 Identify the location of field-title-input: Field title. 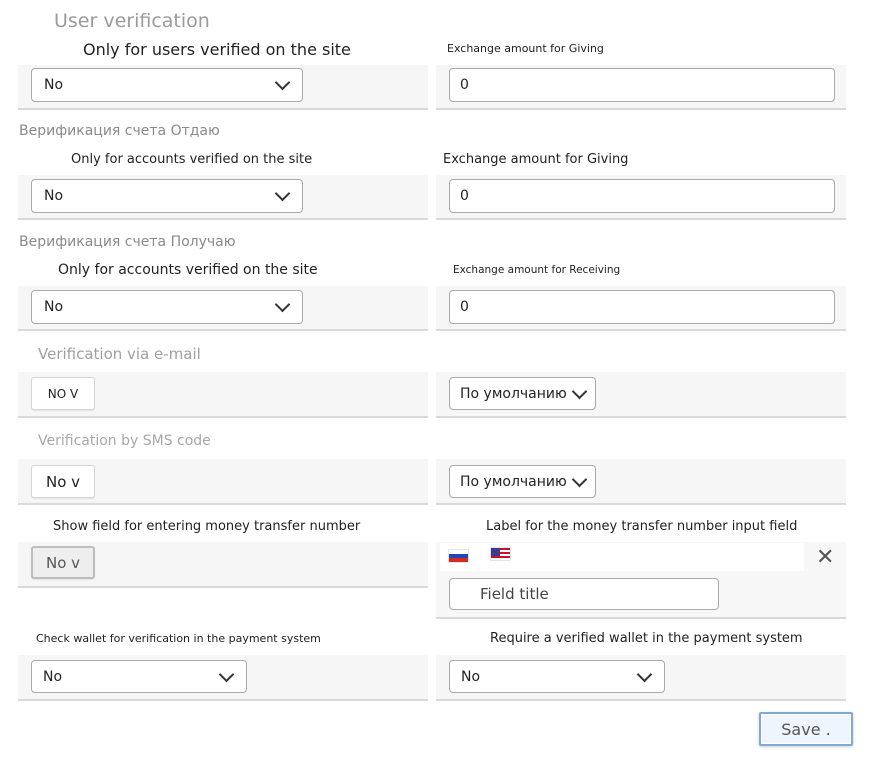
(584, 594).